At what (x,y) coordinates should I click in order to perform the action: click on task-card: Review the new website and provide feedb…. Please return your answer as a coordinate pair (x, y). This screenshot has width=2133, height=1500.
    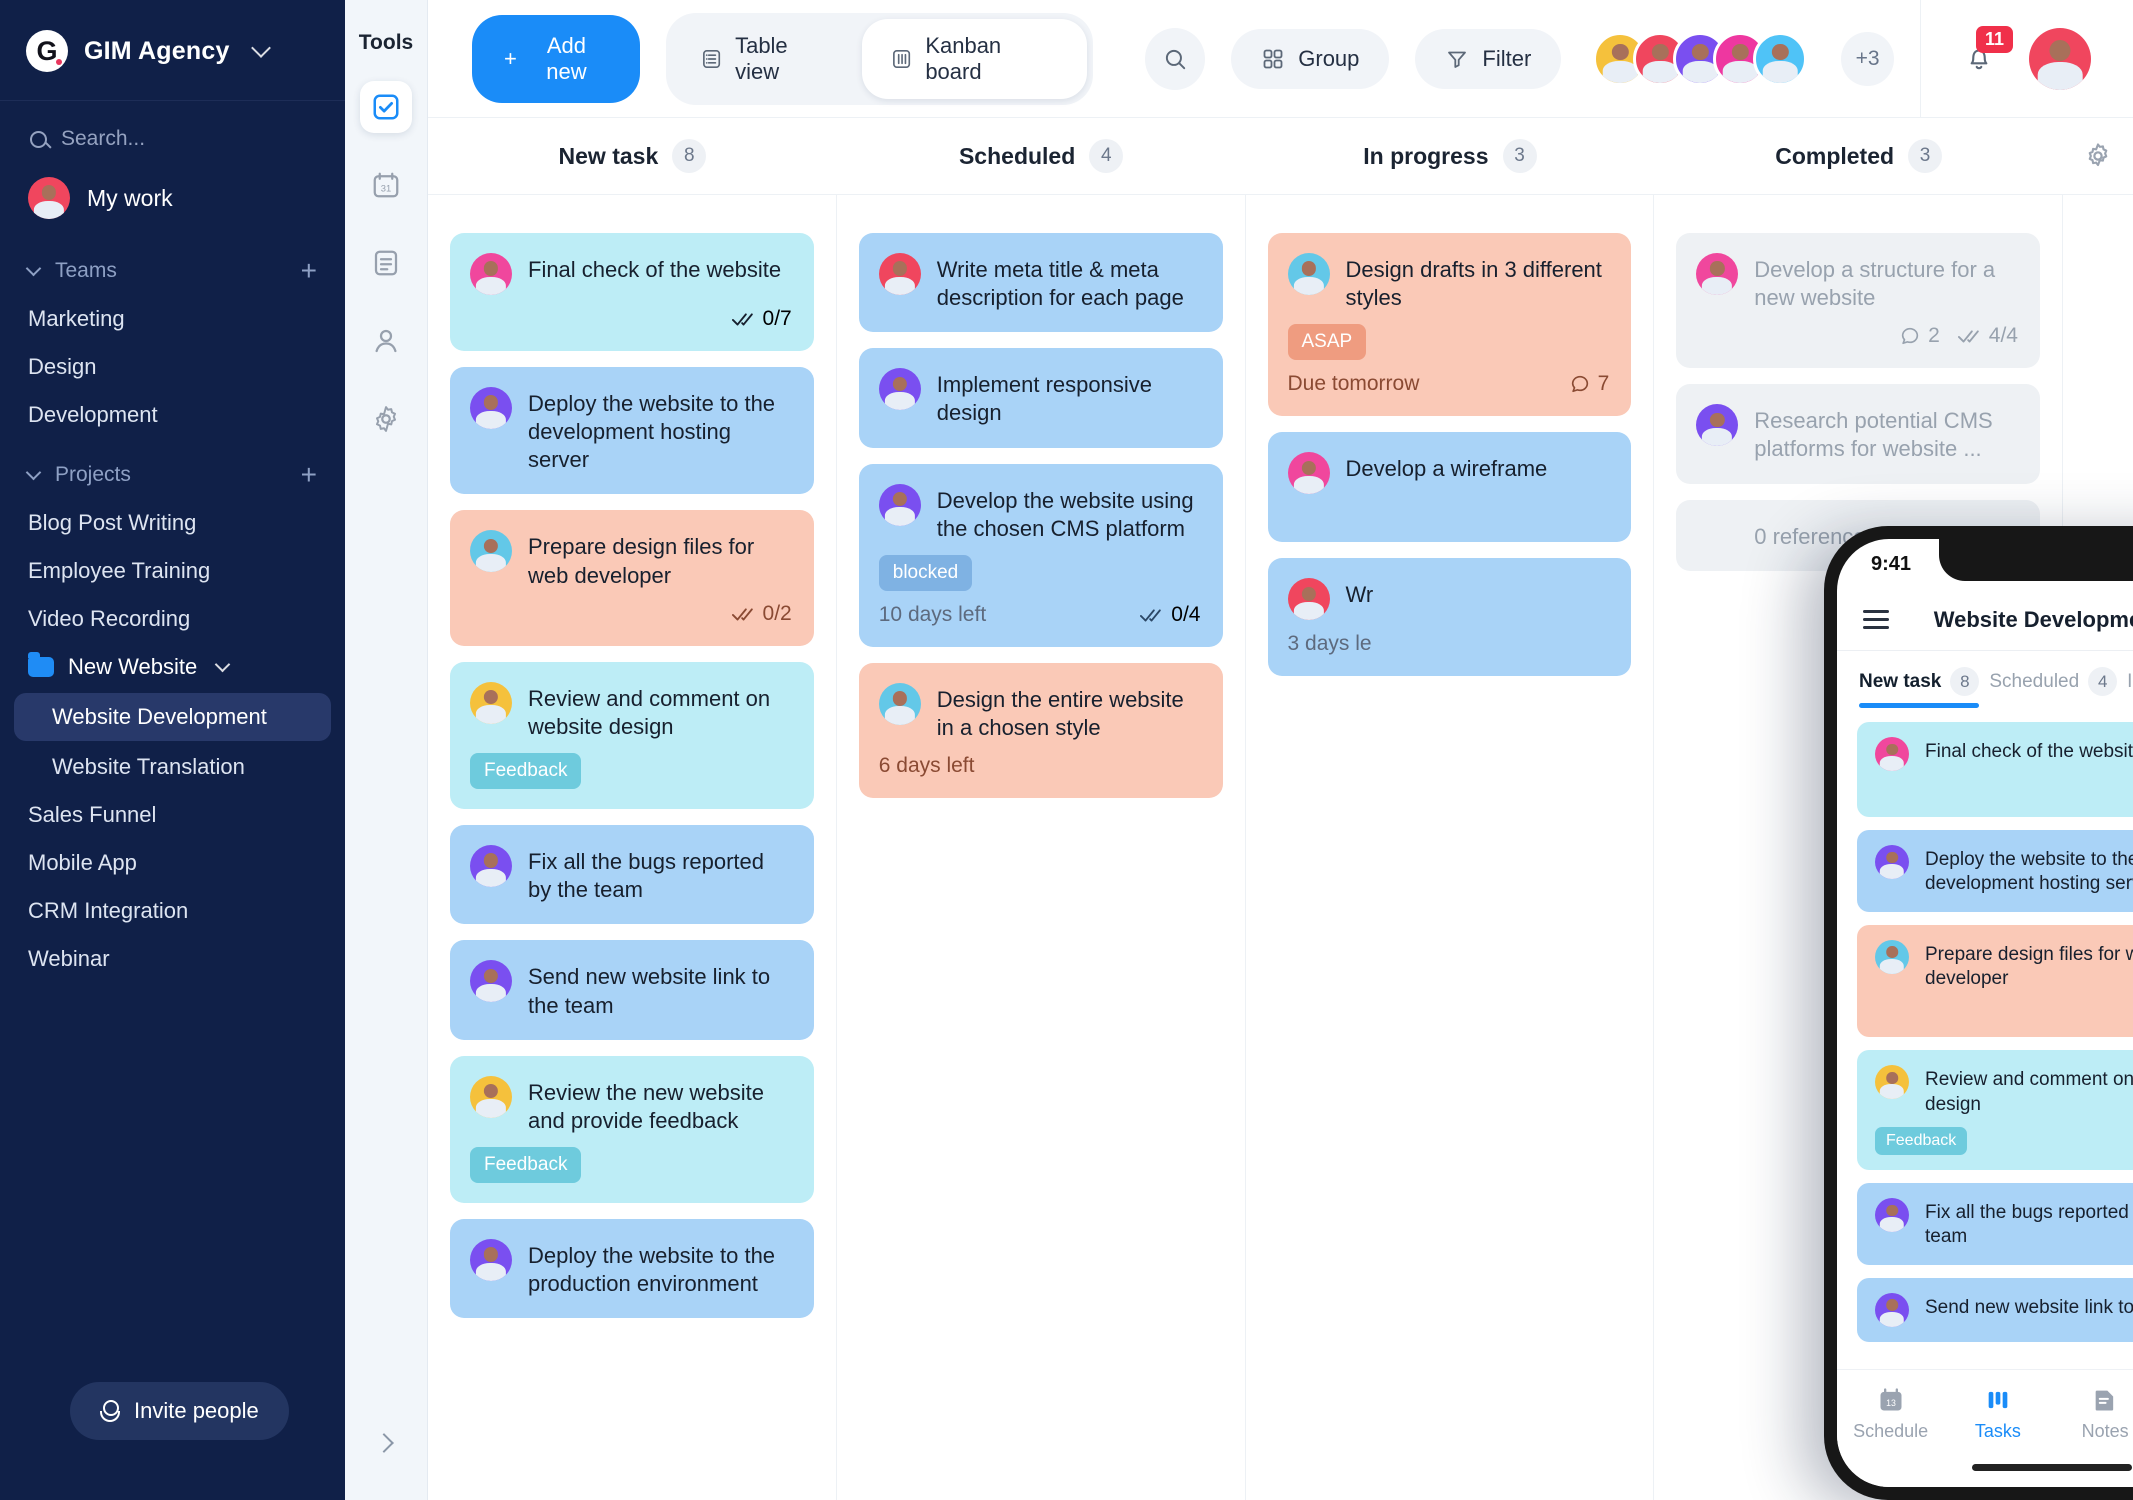
    Looking at the image, I should click on (632, 1129).